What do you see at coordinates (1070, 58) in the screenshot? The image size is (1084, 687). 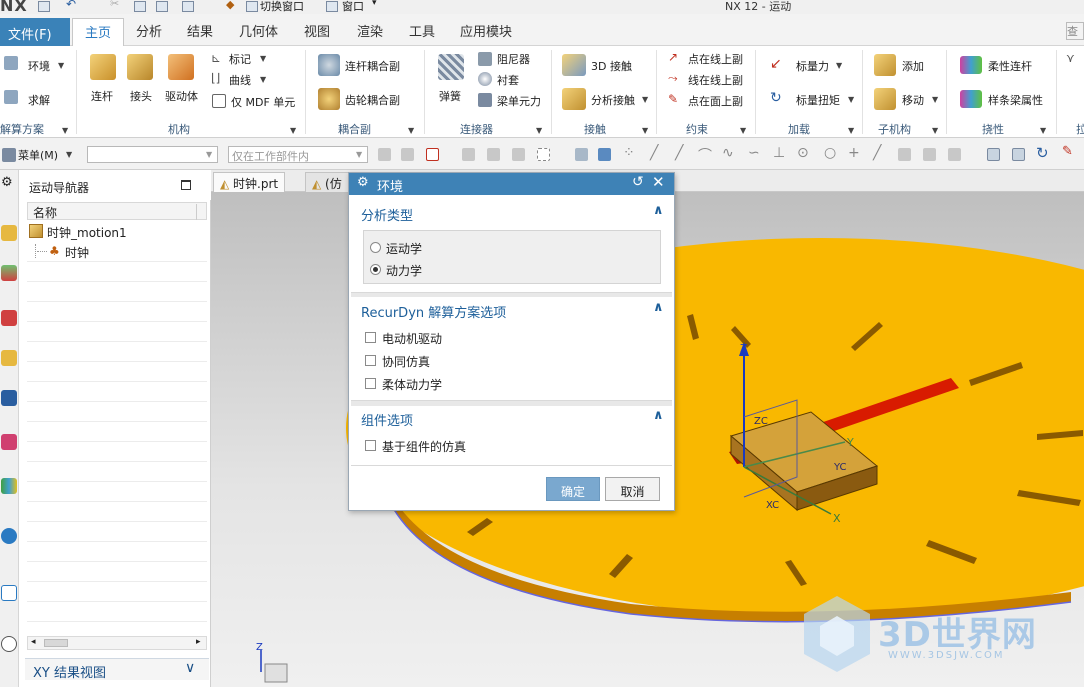 I see `ribbon-overflow-icon: ⋎` at bounding box center [1070, 58].